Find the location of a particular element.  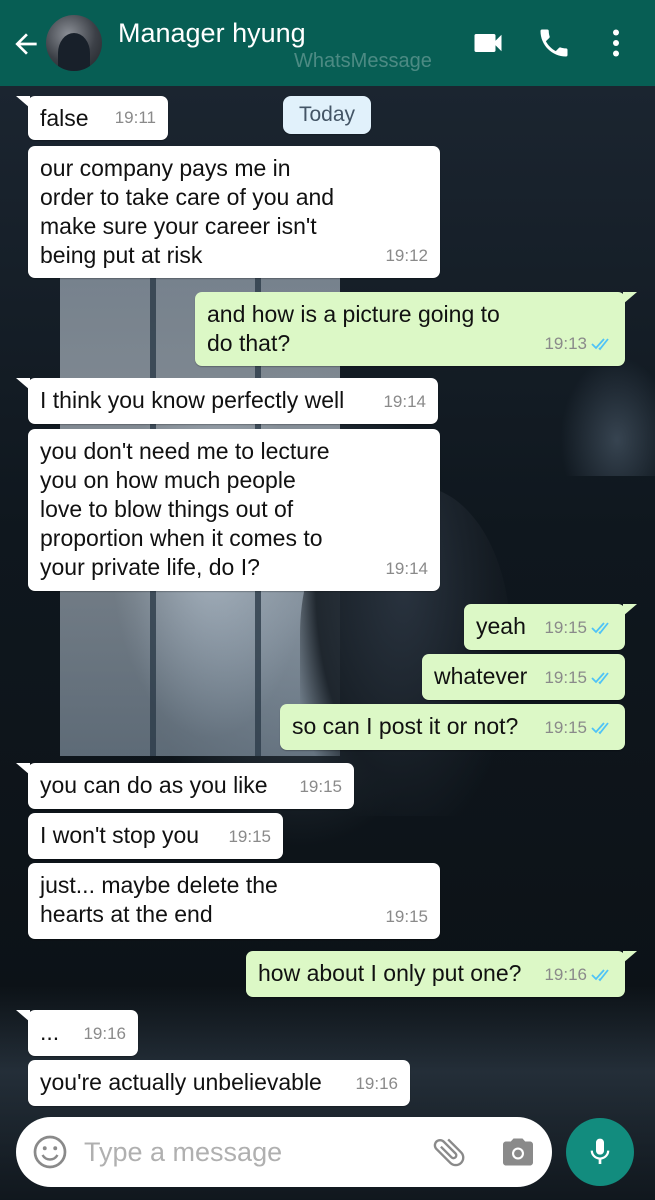

more-vert-icon is located at coordinates (616, 43).